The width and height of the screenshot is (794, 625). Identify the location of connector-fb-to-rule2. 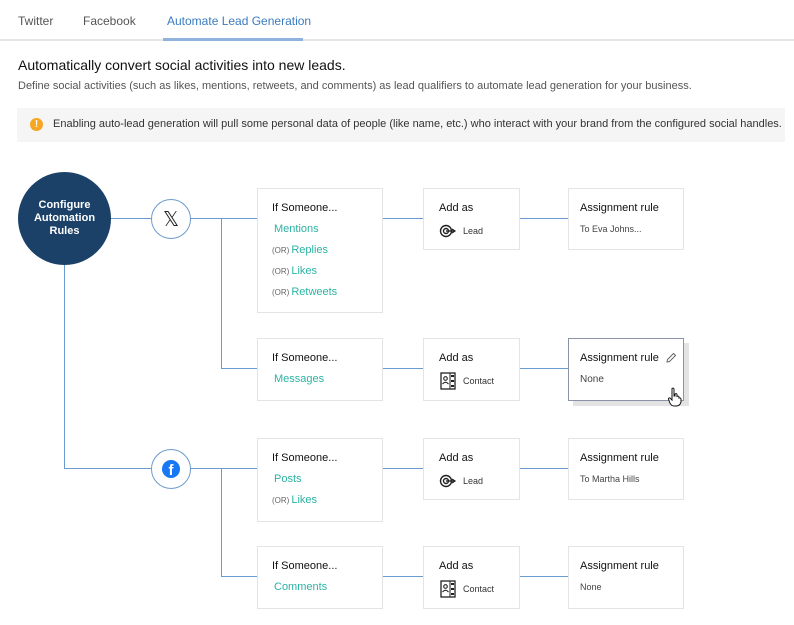
(239, 576).